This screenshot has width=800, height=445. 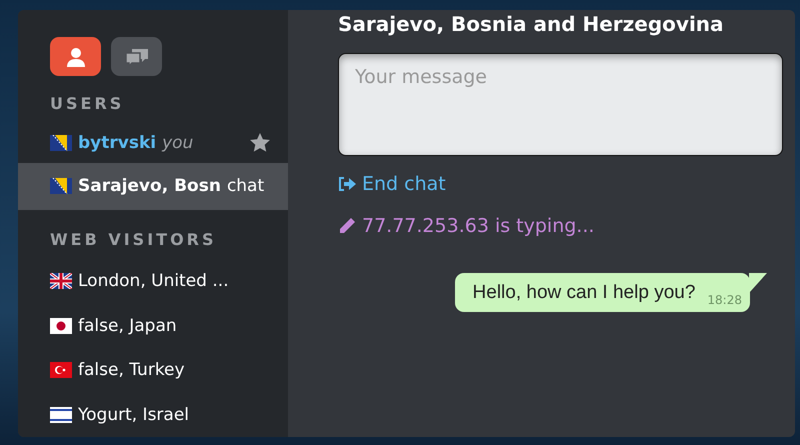 What do you see at coordinates (117, 142) in the screenshot?
I see `user-name: bytrvski` at bounding box center [117, 142].